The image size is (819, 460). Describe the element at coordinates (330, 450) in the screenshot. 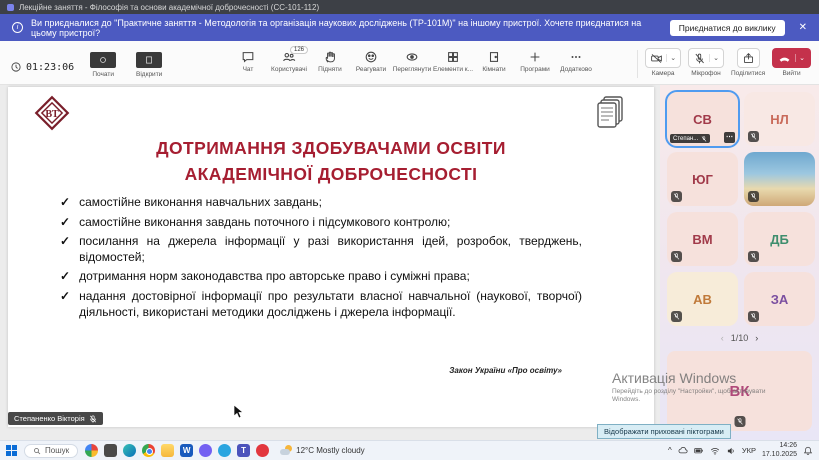

I see `weather-text: 12°C Mostly cloudy` at that location.